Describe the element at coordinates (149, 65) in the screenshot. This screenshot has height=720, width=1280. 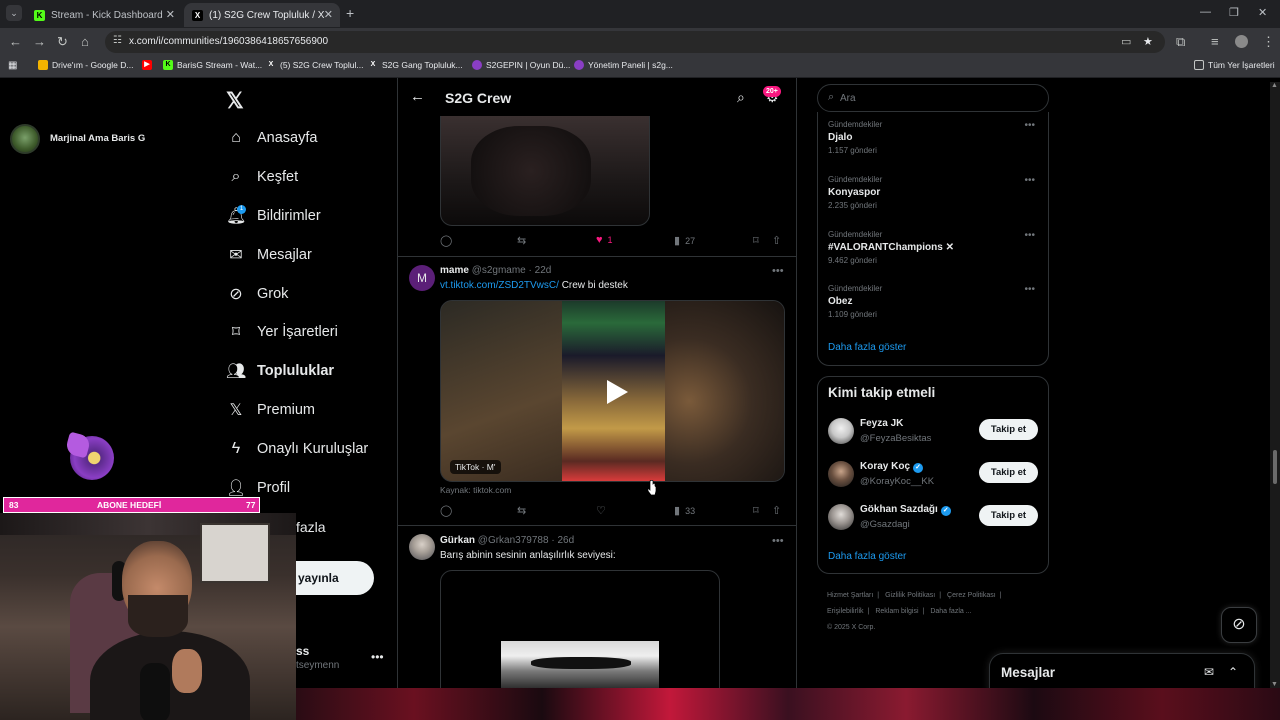
I see `bookmark-youtube: ▶` at that location.